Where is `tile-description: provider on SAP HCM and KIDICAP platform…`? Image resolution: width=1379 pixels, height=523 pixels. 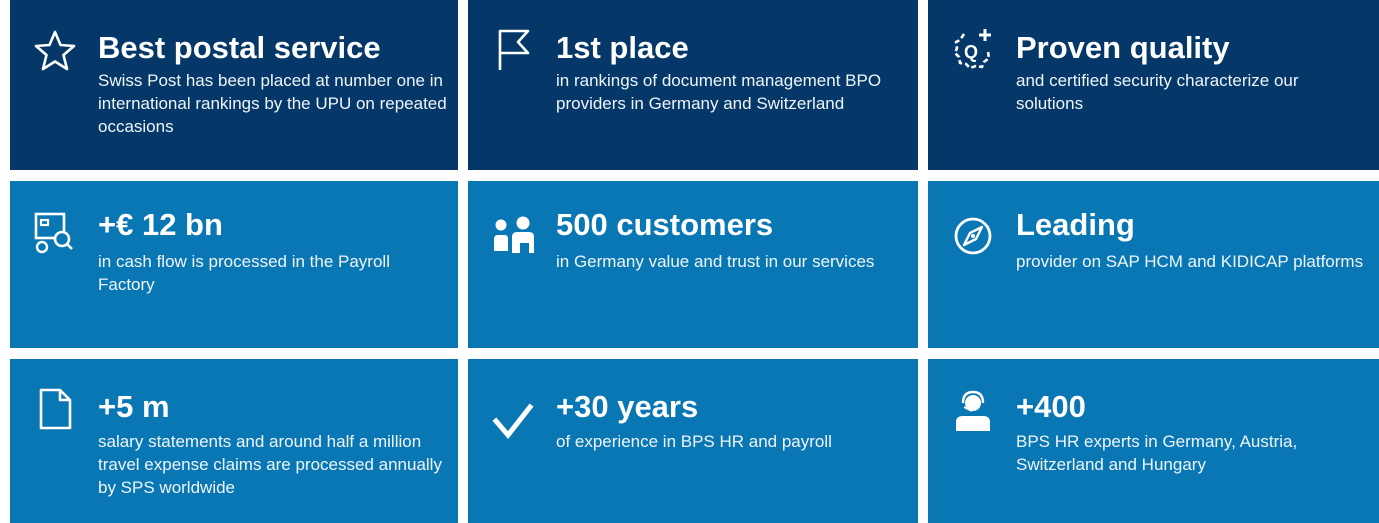 tile-description: provider on SAP HCM and KIDICAP platform… is located at coordinates (1190, 261).